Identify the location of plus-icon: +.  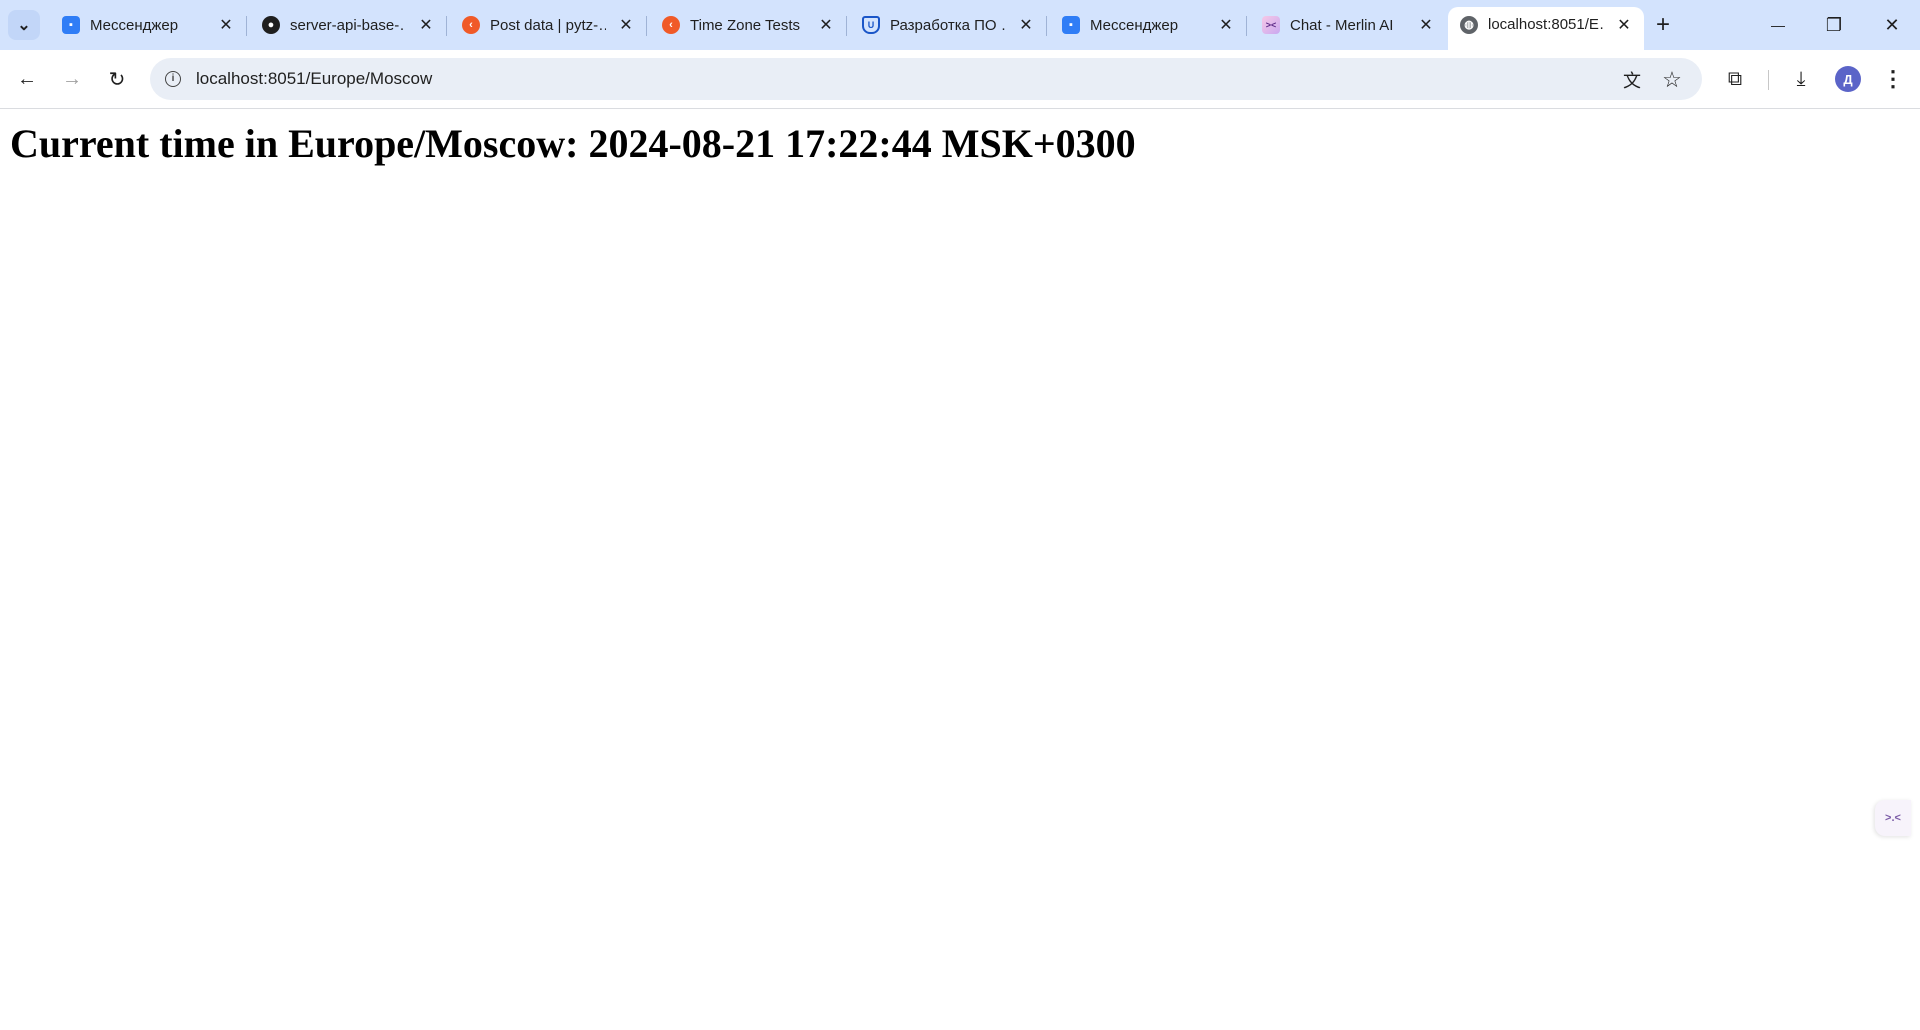
(1662, 24).